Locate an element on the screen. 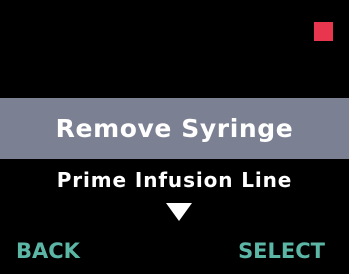  menu-item-next: Prime Infusion Line is located at coordinates (174, 180).